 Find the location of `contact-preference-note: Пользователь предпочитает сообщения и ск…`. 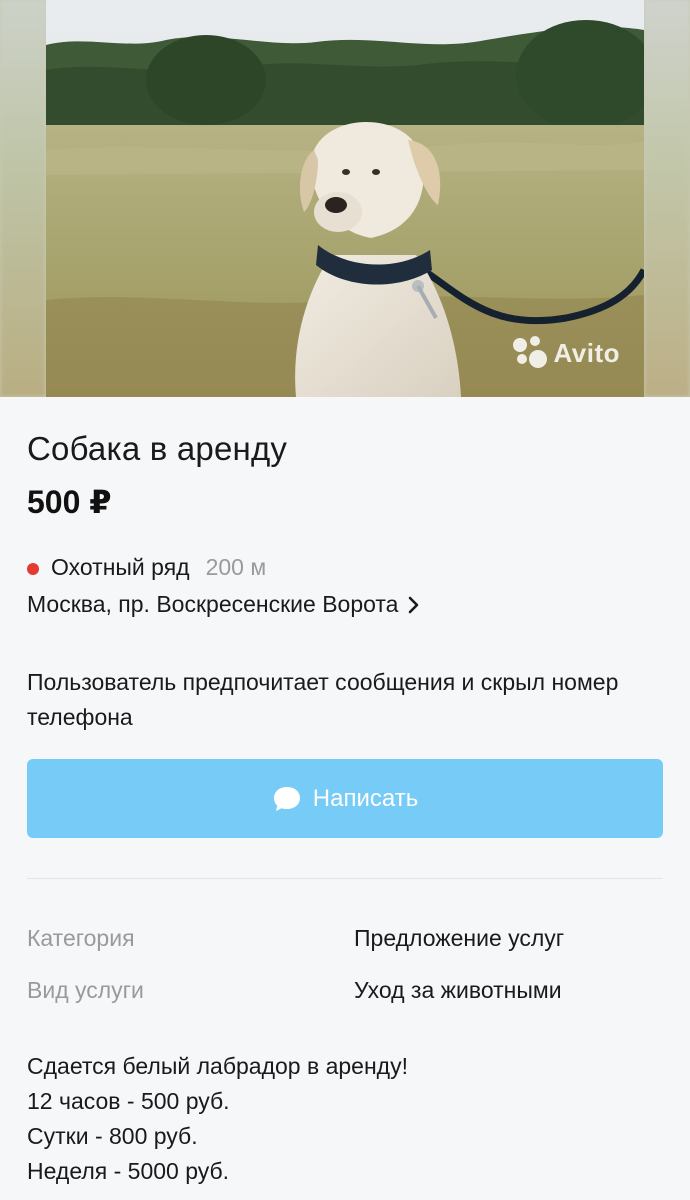

contact-preference-note: Пользователь предпочитает сообщения и ск… is located at coordinates (323, 699).